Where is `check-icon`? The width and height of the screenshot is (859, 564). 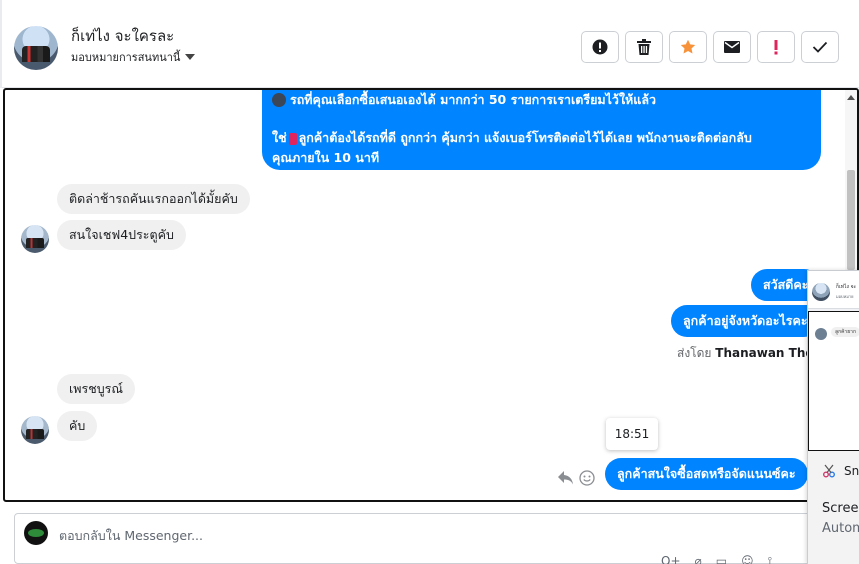 check-icon is located at coordinates (820, 47).